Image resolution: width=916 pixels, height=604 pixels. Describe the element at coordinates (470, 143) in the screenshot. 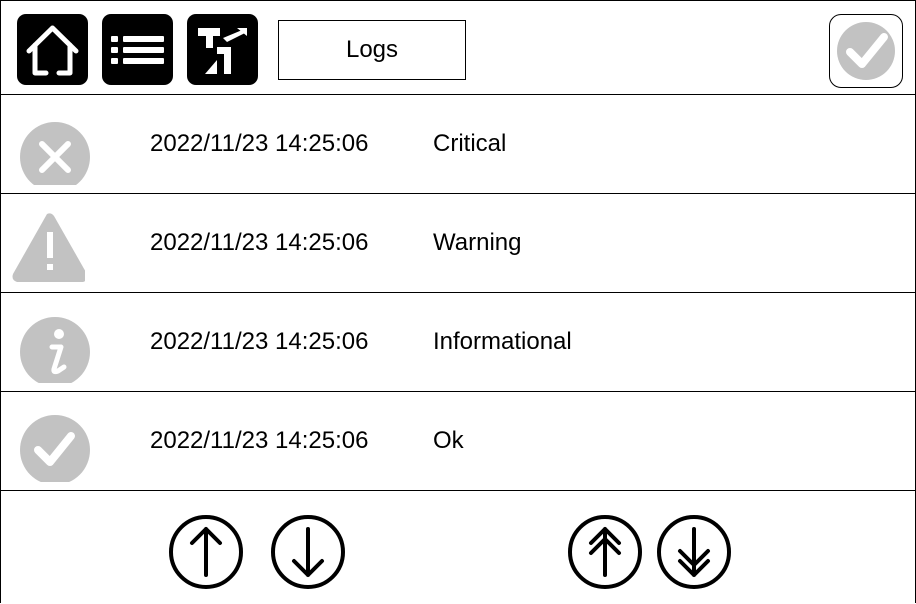

I see `log-level: Critical` at that location.